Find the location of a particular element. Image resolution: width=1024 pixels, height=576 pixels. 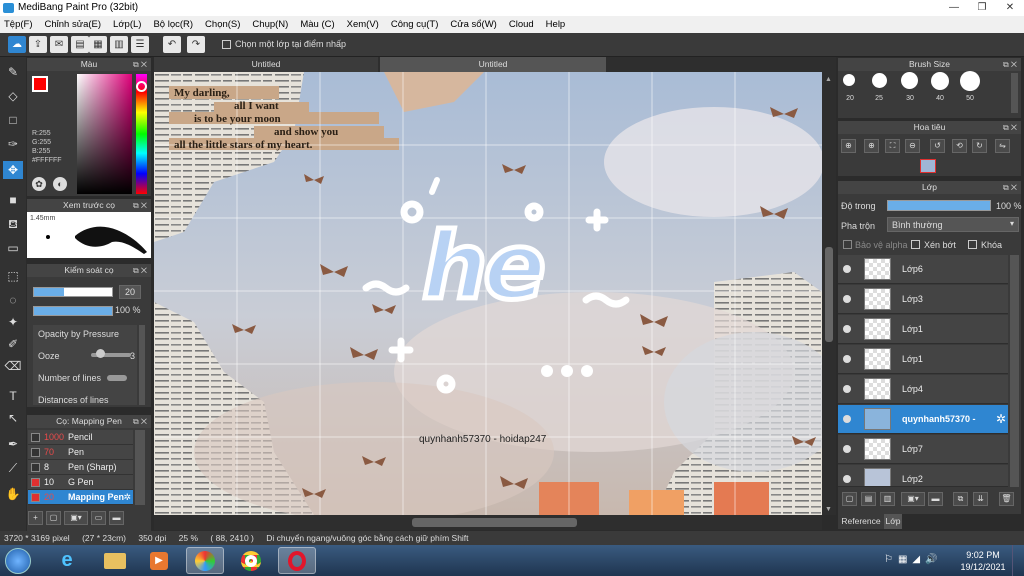

tab-layer: Lớp is located at coordinates (893, 521).